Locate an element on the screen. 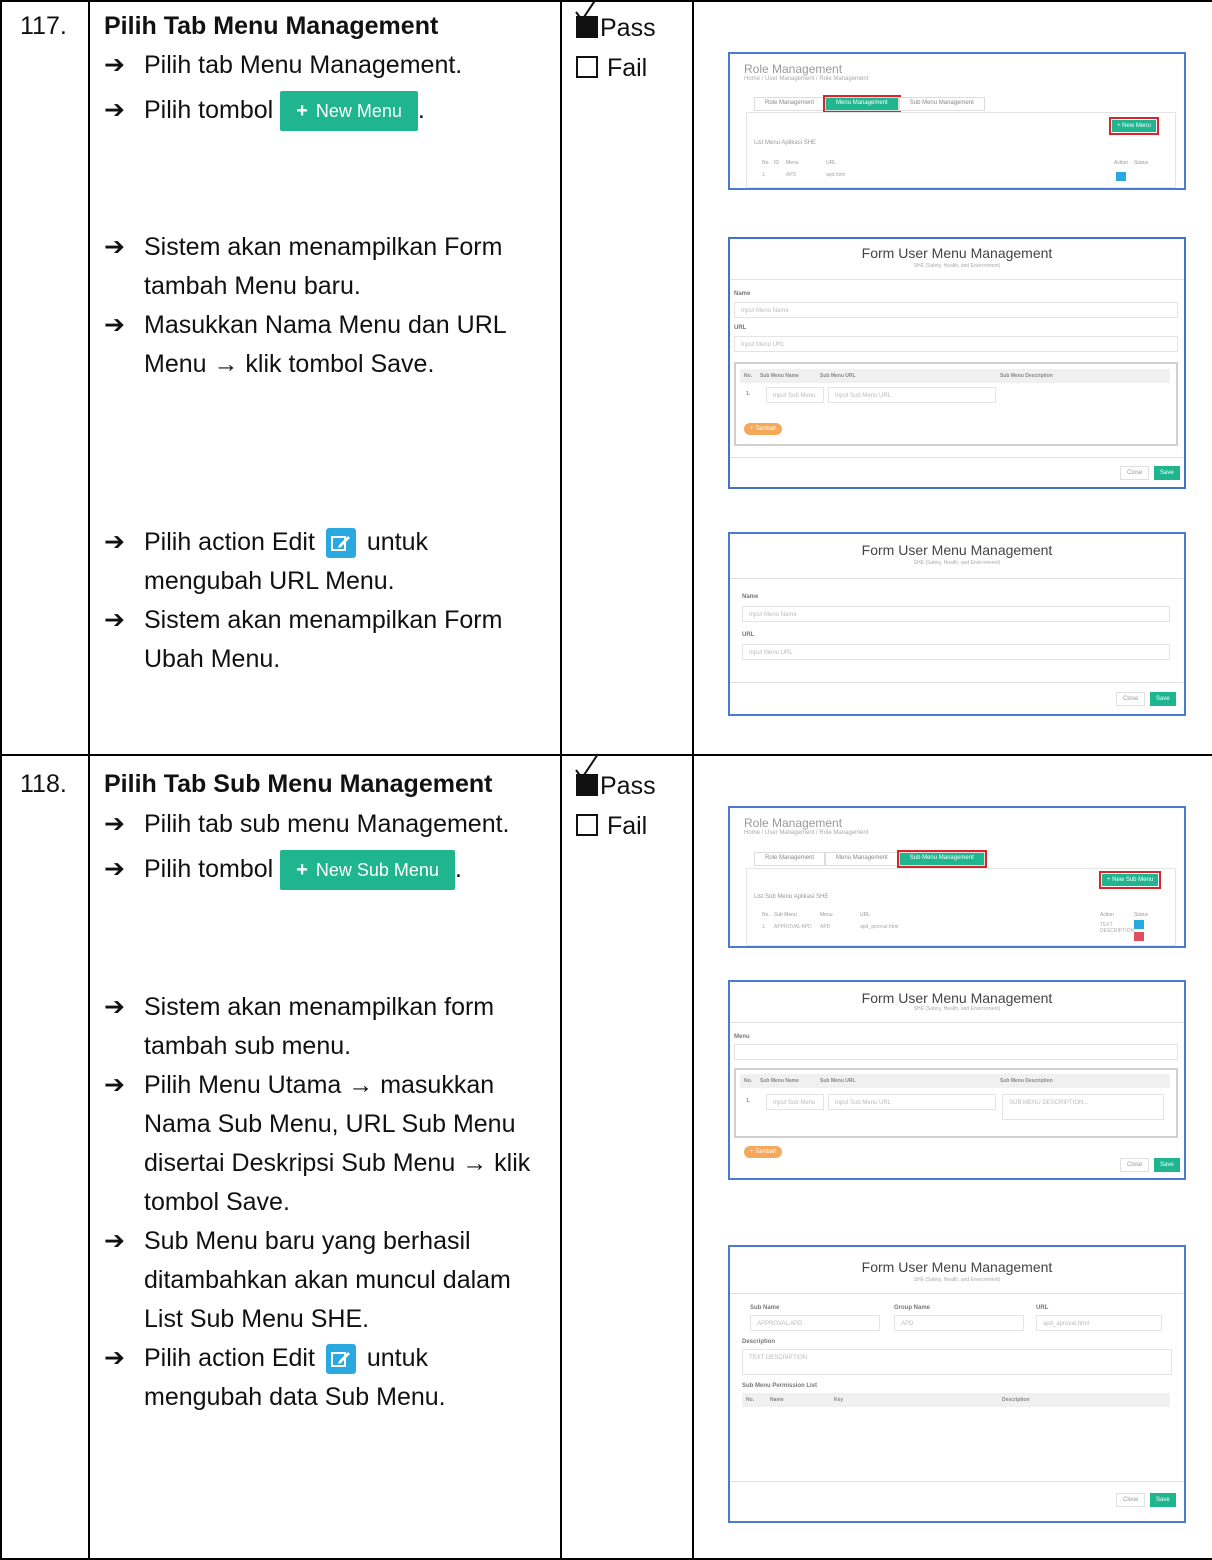 The height and width of the screenshot is (1560, 1212). list-label: List Menu Aplikasi SHE is located at coordinates (785, 143).